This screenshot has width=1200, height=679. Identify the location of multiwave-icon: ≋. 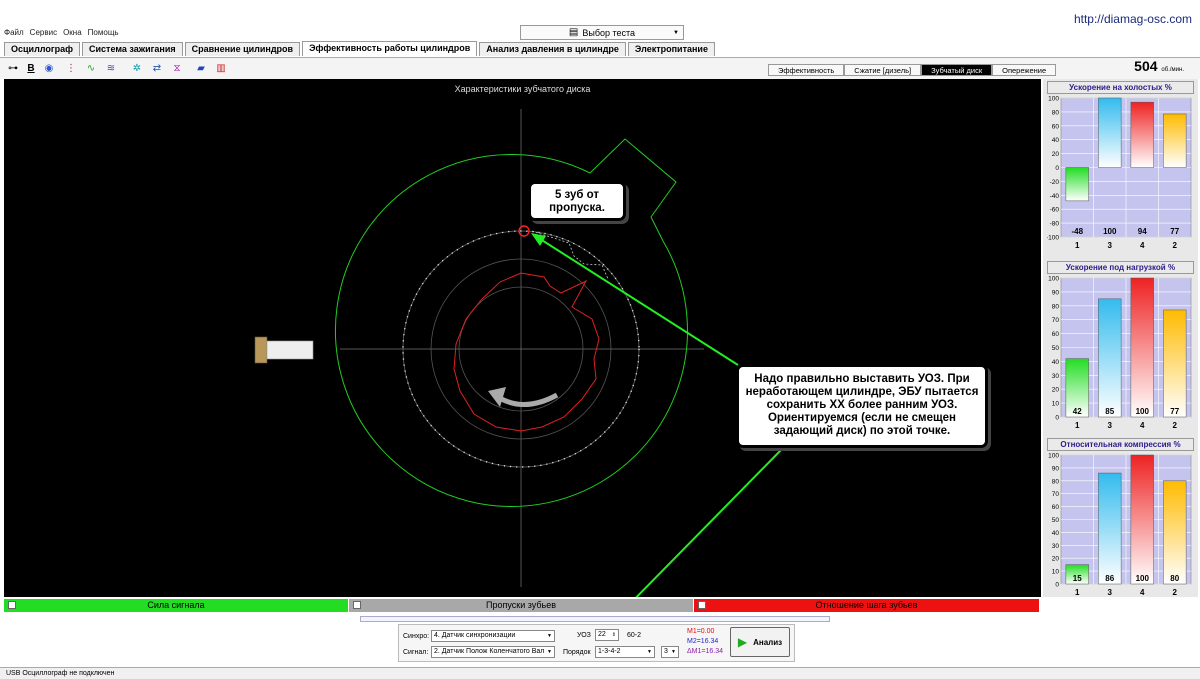
(111, 68).